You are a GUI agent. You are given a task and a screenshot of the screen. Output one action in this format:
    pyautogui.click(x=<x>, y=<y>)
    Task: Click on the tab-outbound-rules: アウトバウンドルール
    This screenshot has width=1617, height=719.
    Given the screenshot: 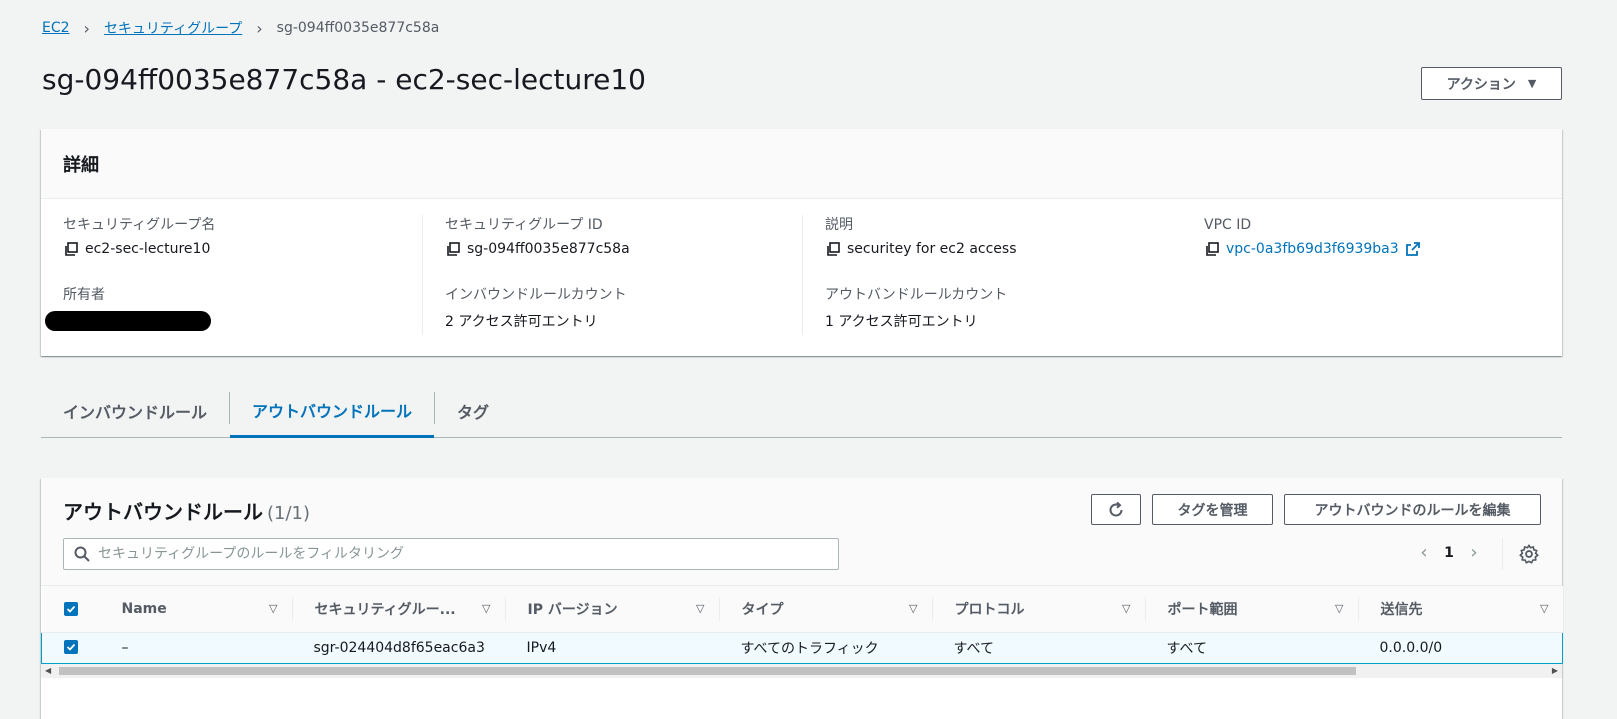 What is the action you would take?
    pyautogui.click(x=332, y=411)
    